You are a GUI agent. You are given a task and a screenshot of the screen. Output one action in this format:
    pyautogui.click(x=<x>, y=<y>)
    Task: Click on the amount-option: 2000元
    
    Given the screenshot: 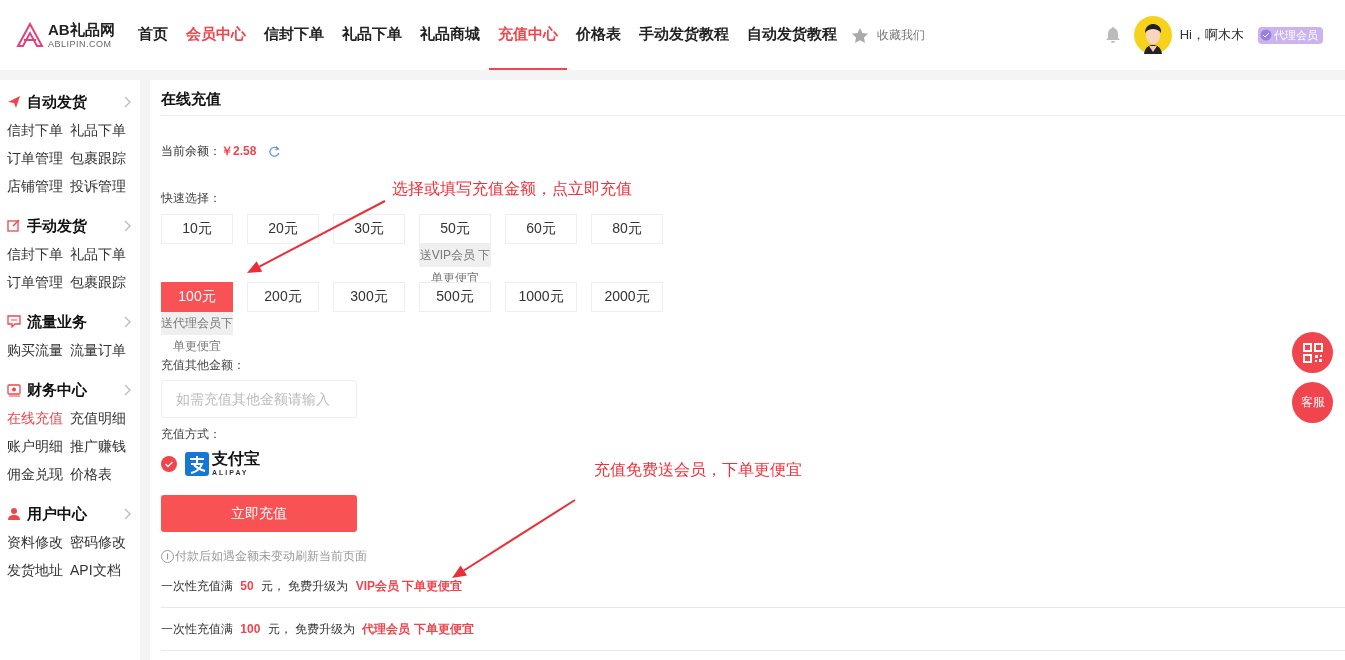 What is the action you would take?
    pyautogui.click(x=627, y=297)
    